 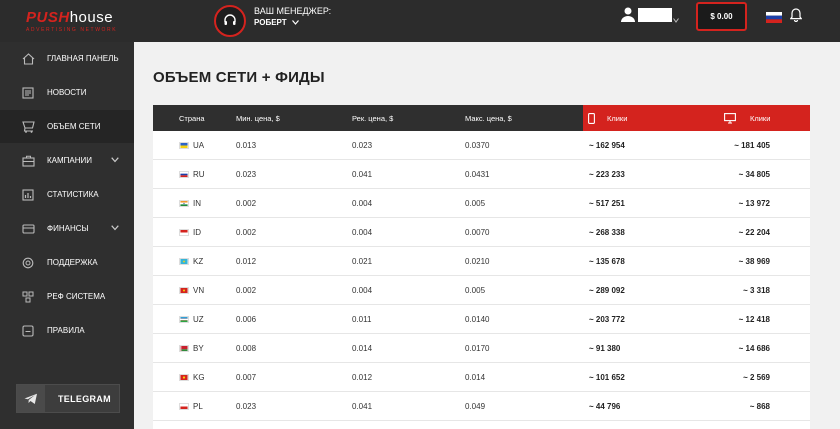 I want to click on mobile-clicks-cell: ~ 203 772, so click(x=607, y=319).